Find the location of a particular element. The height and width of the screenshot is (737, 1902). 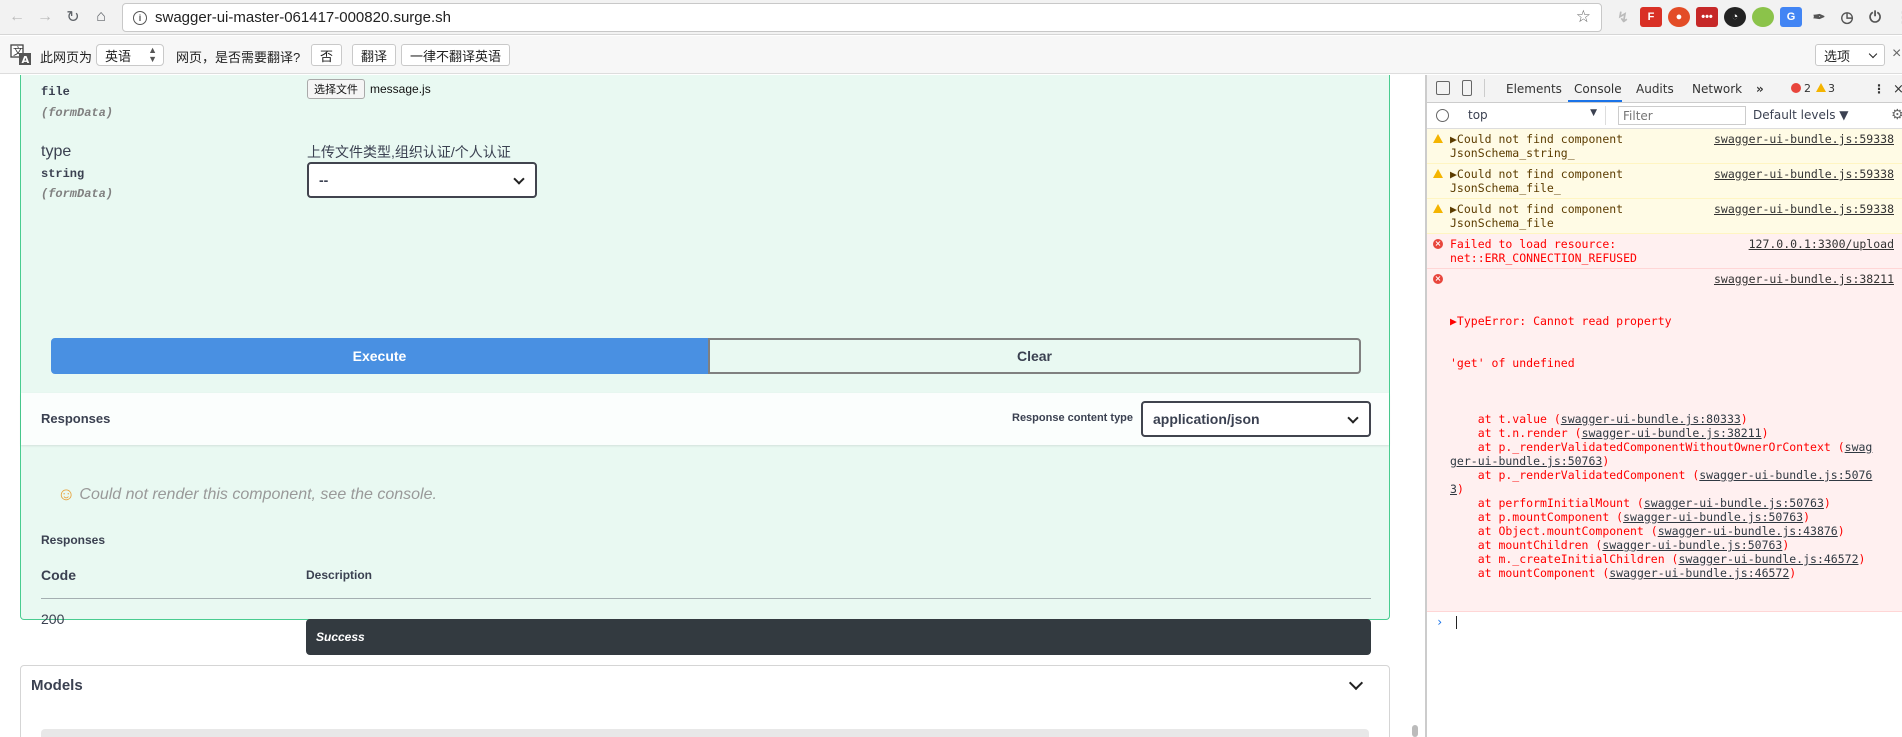

context-select: top ▼ is located at coordinates (1537, 115).